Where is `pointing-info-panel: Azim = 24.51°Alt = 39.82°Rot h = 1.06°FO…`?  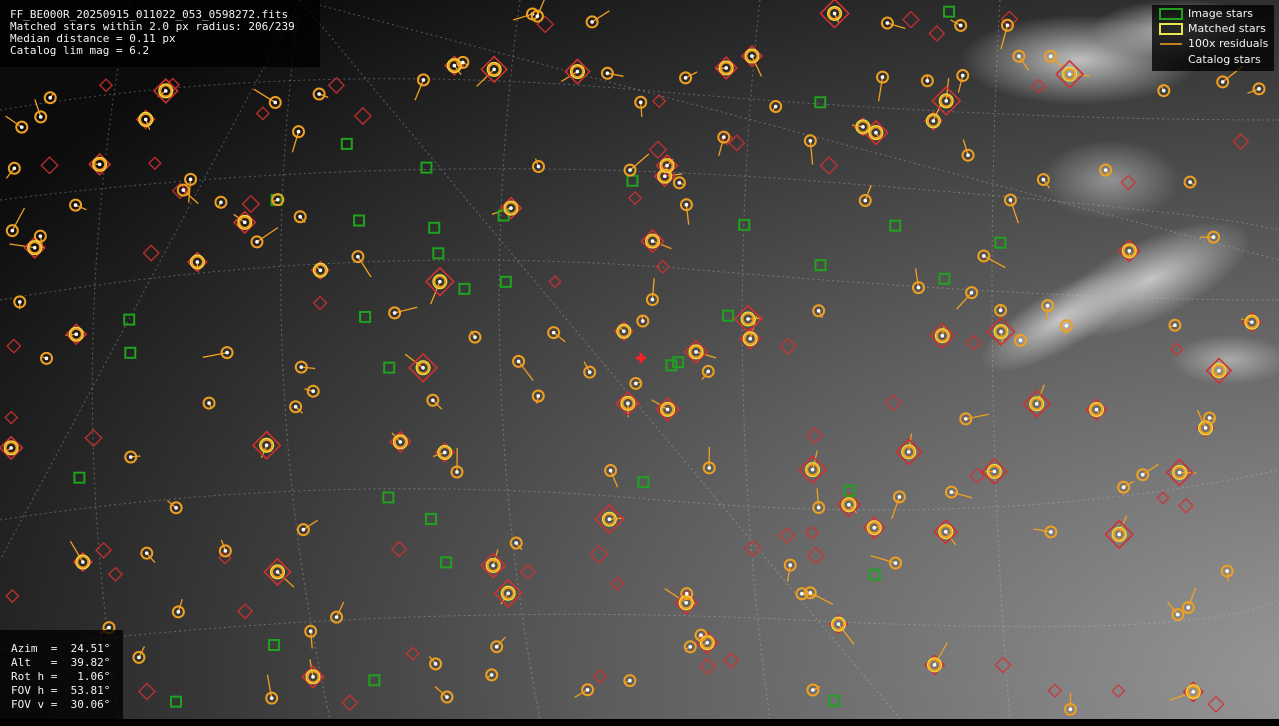 pointing-info-panel: Azim = 24.51°Alt = 39.82°Rot h = 1.06°FO… is located at coordinates (61, 678).